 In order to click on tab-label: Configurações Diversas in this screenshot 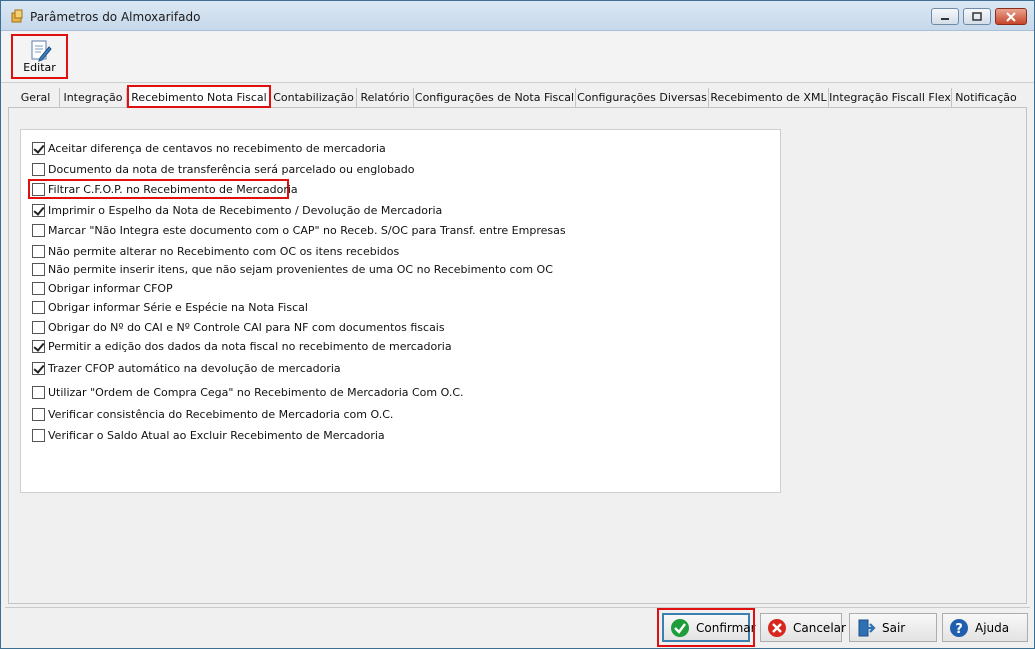, I will do `click(642, 97)`.